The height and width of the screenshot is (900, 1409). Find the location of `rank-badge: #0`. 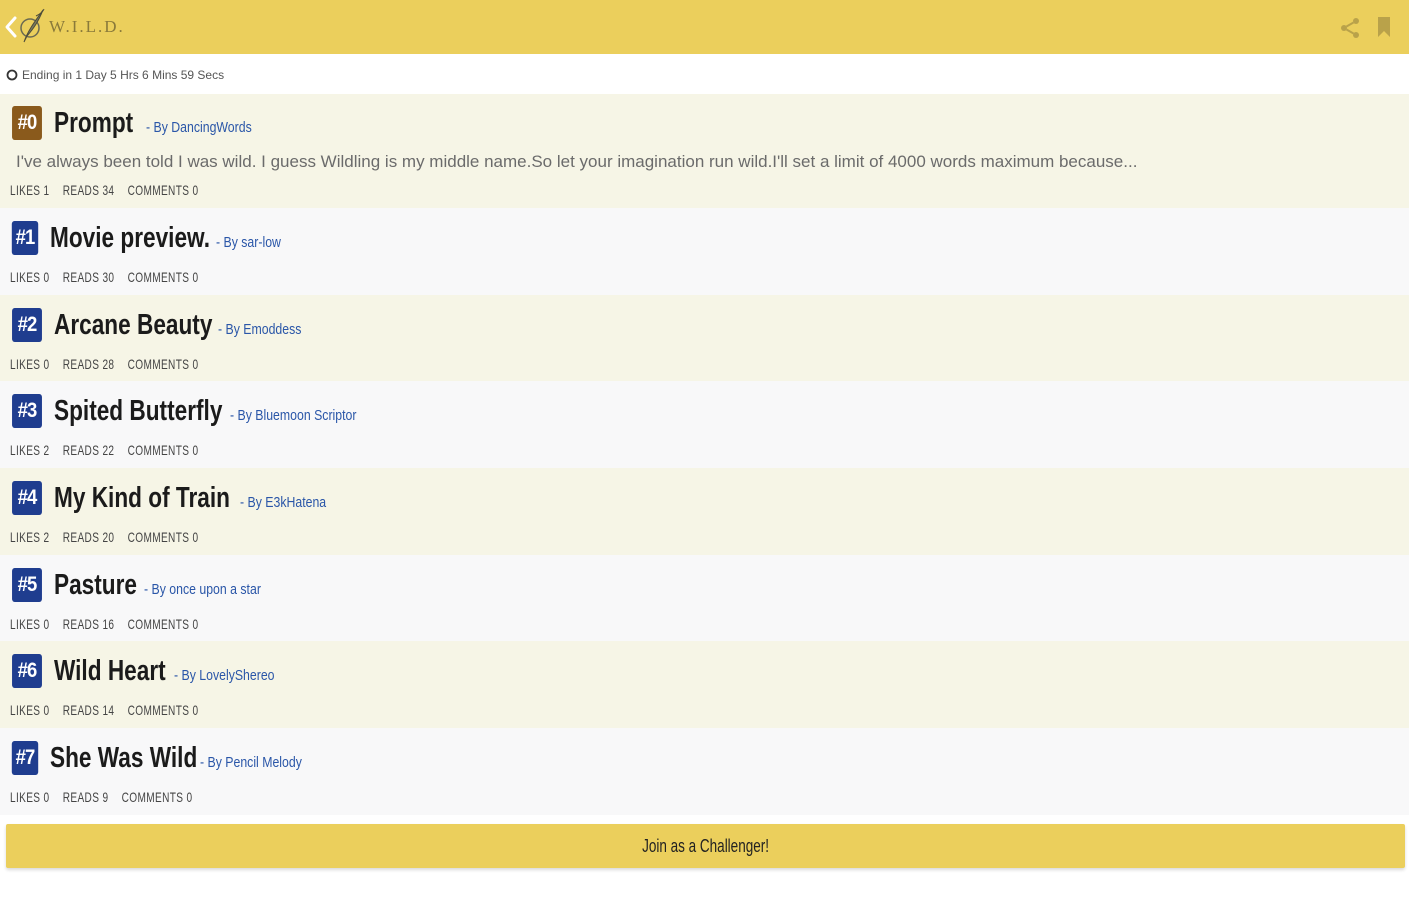

rank-badge: #0 is located at coordinates (27, 123).